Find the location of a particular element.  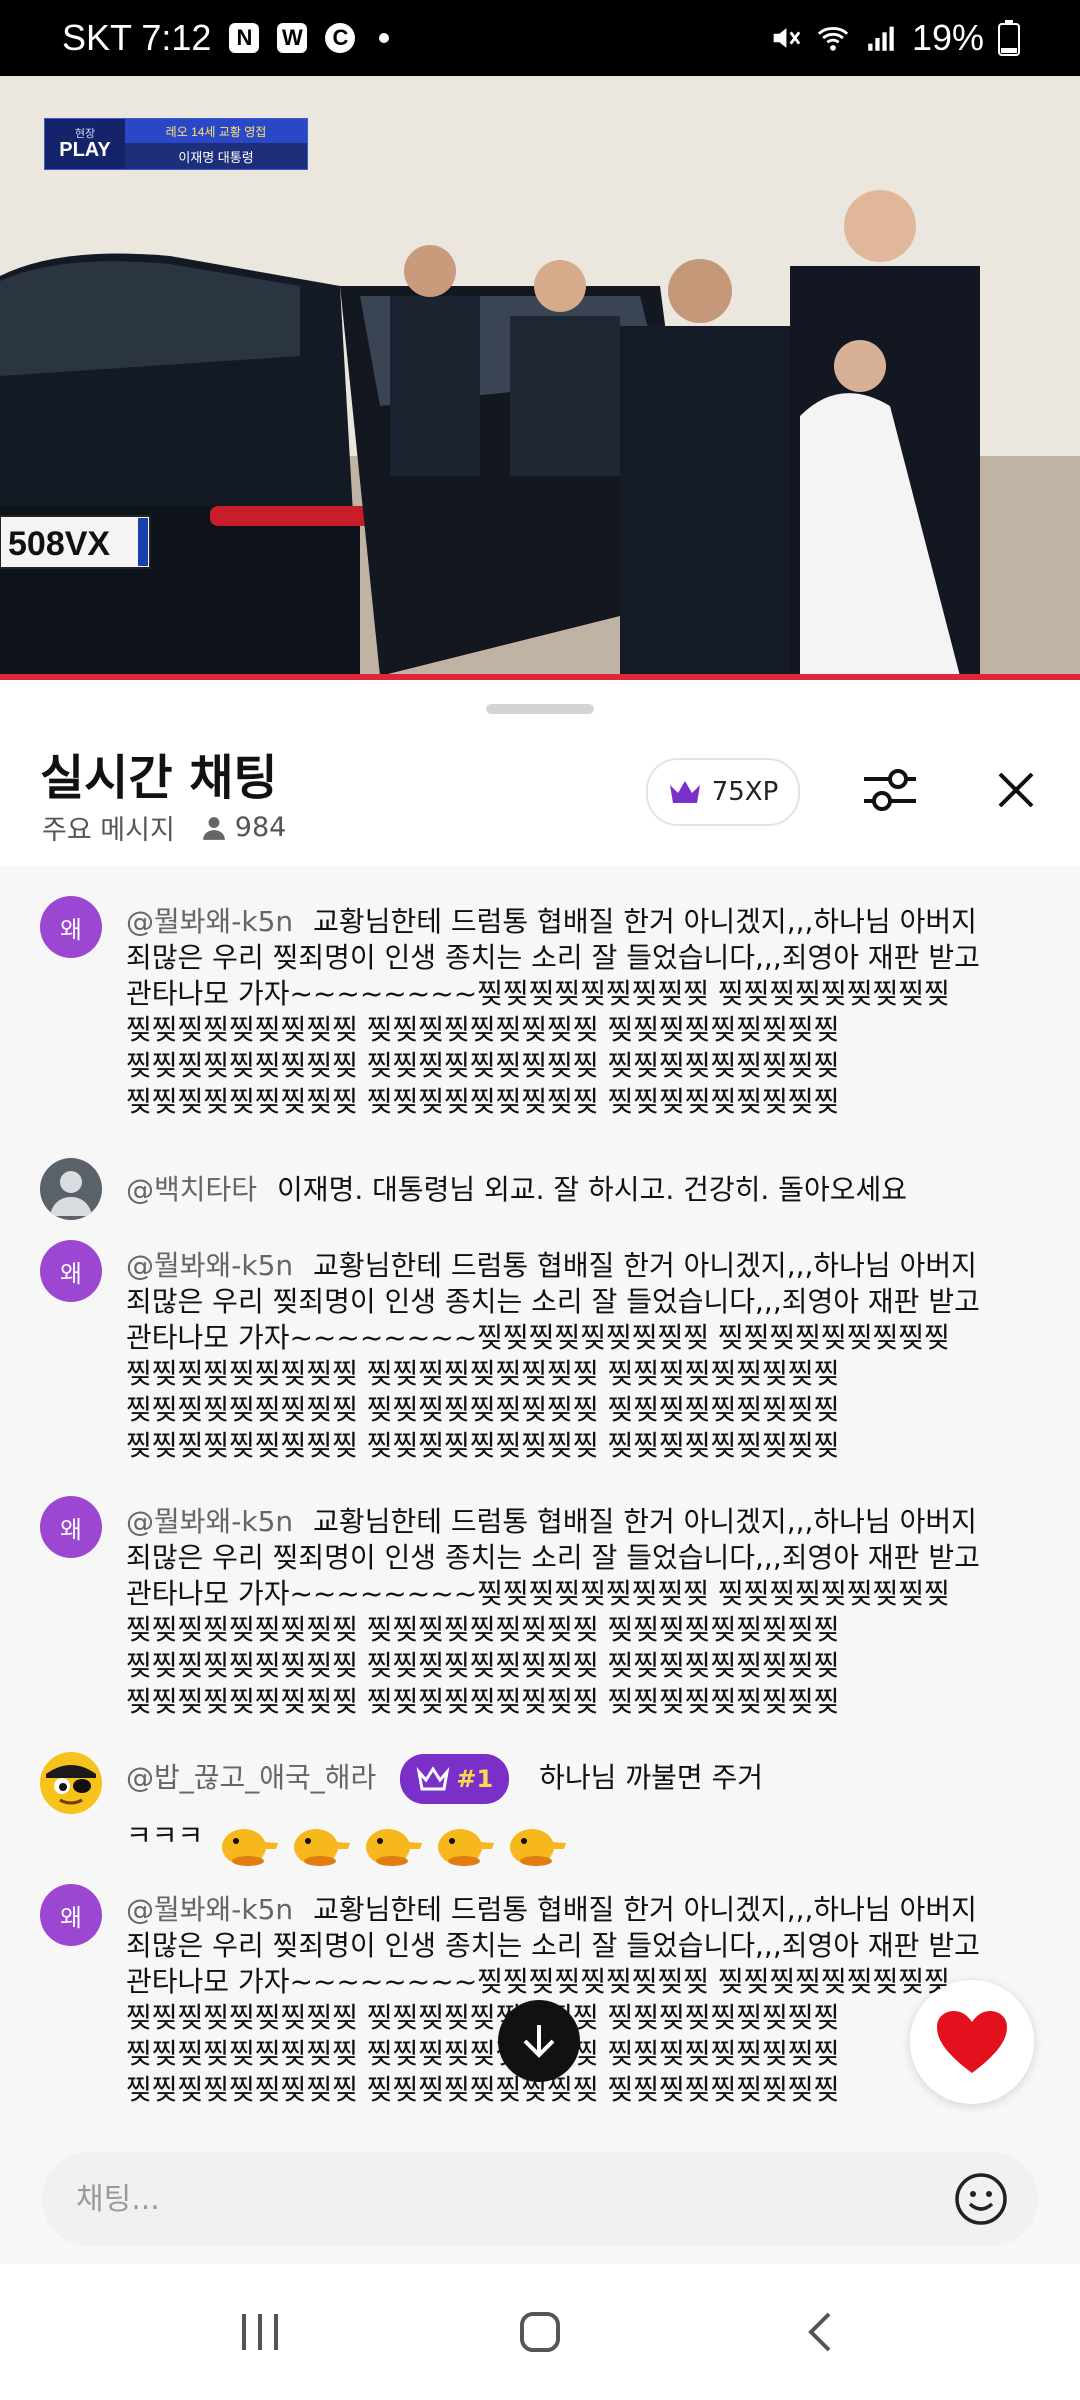

status-right: 19% is located at coordinates (894, 38).